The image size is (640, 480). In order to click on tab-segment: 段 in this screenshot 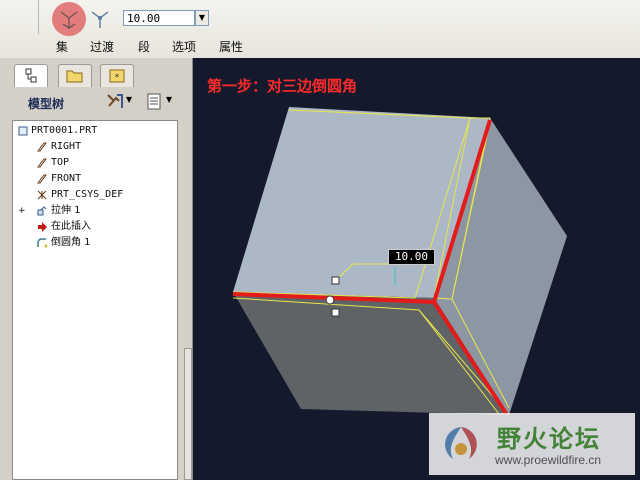, I will do `click(144, 46)`.